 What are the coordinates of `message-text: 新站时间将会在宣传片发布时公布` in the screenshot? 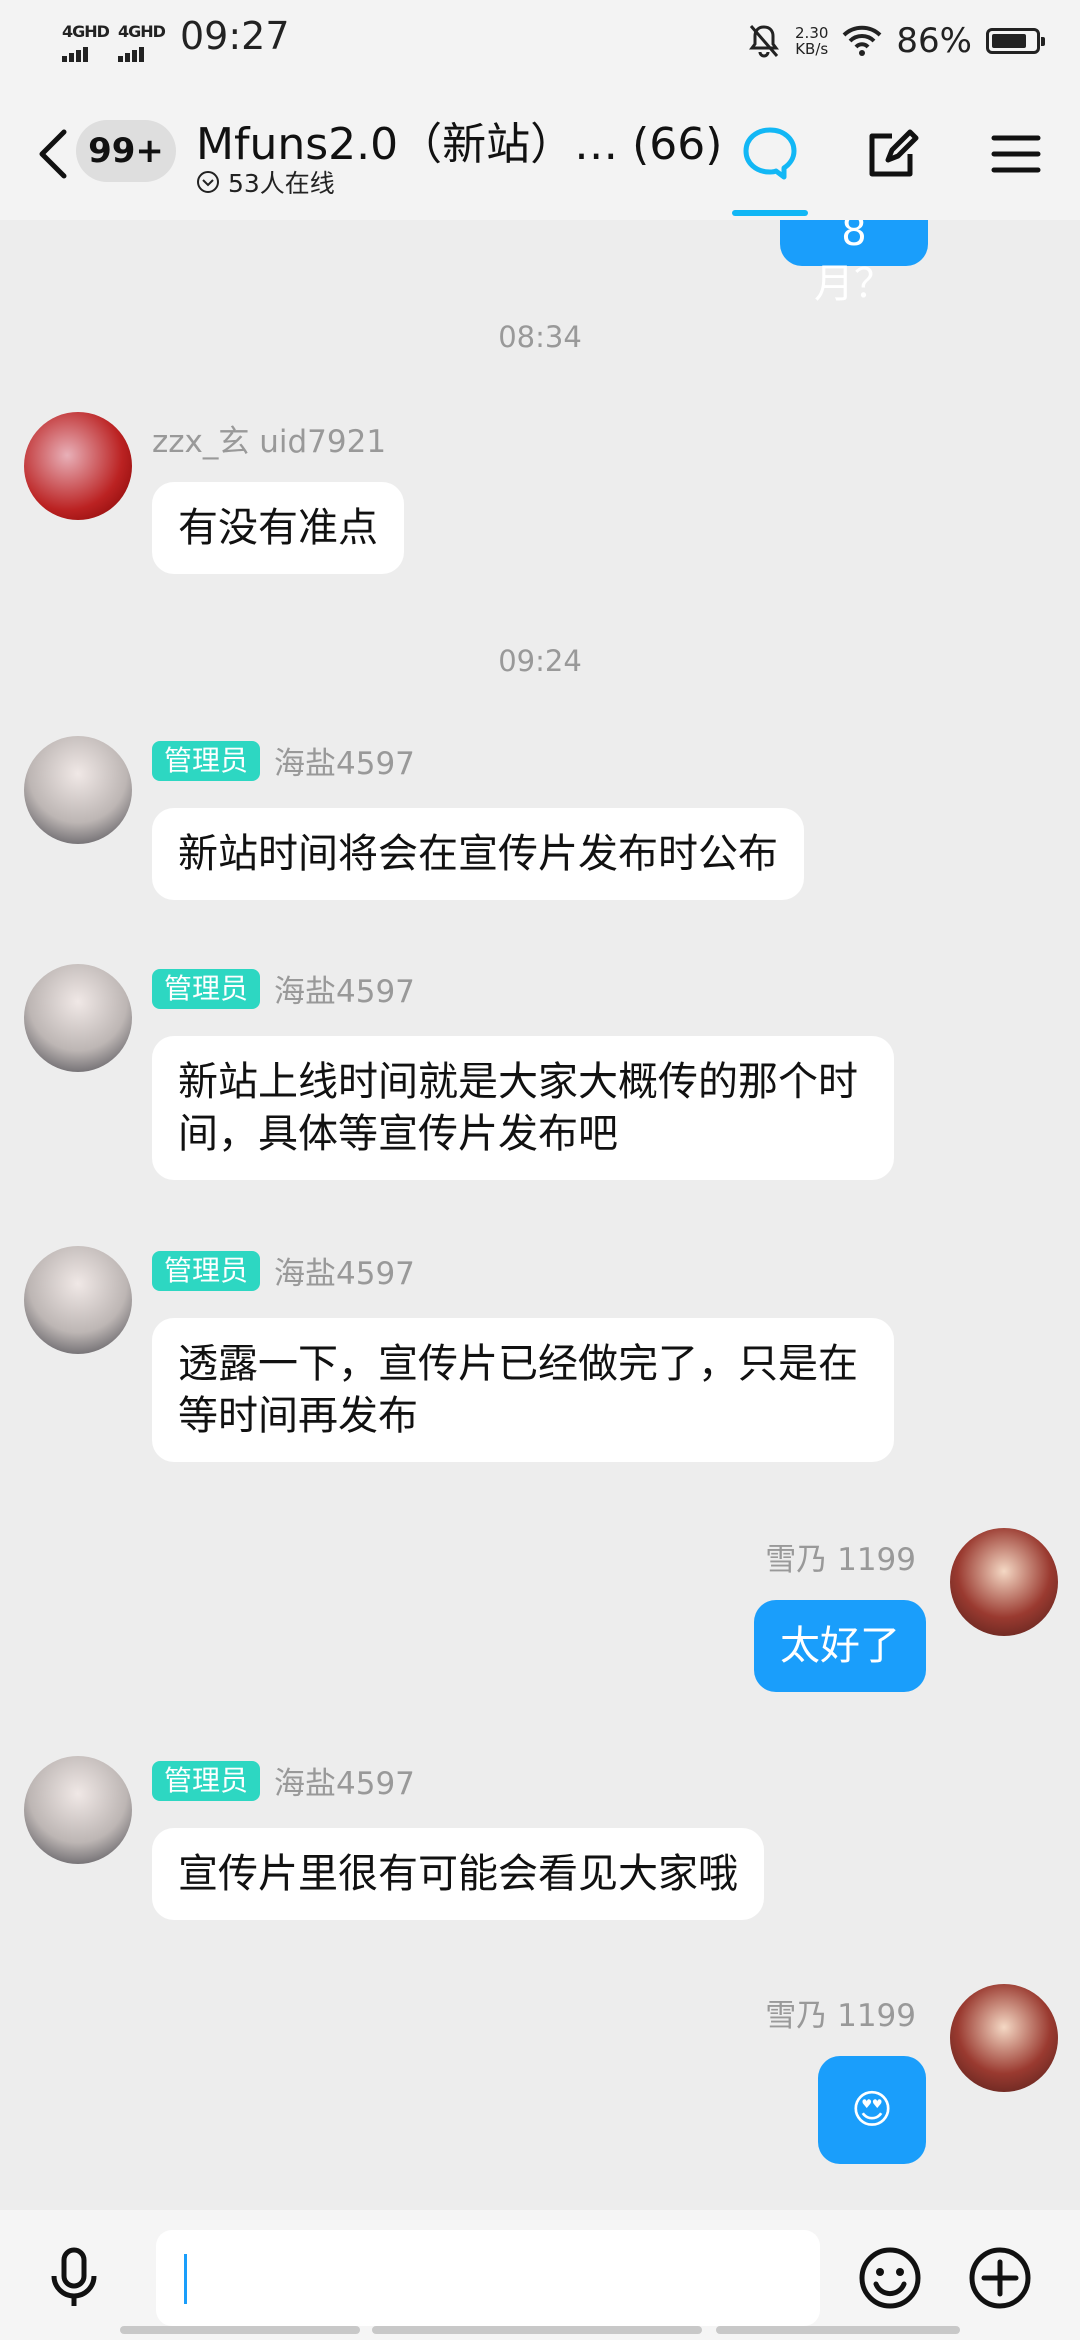 It's located at (478, 854).